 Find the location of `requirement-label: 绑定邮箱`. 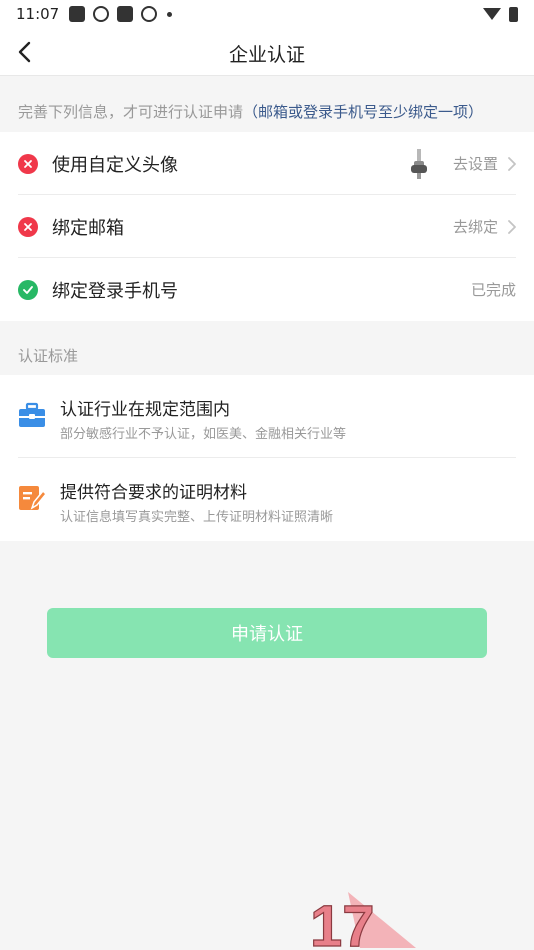

requirement-label: 绑定邮箱 is located at coordinates (88, 228).